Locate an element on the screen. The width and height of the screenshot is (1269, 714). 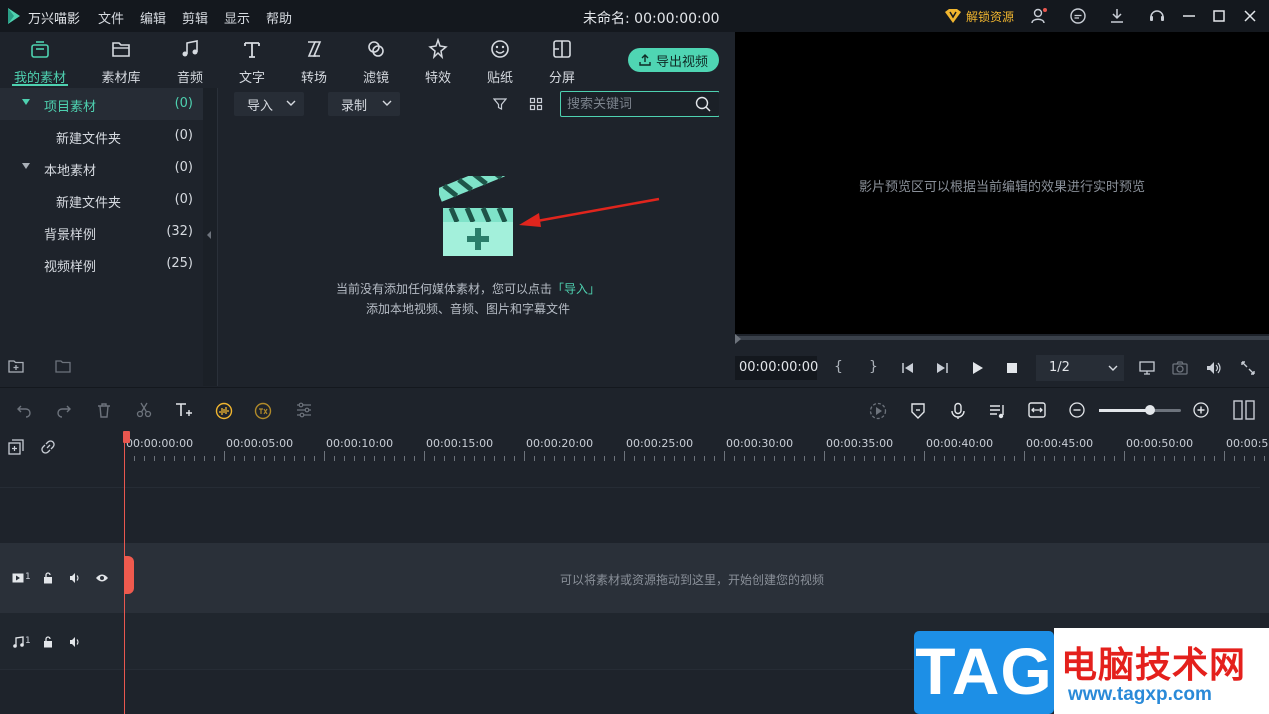
preview-scrubber is located at coordinates (1002, 338).